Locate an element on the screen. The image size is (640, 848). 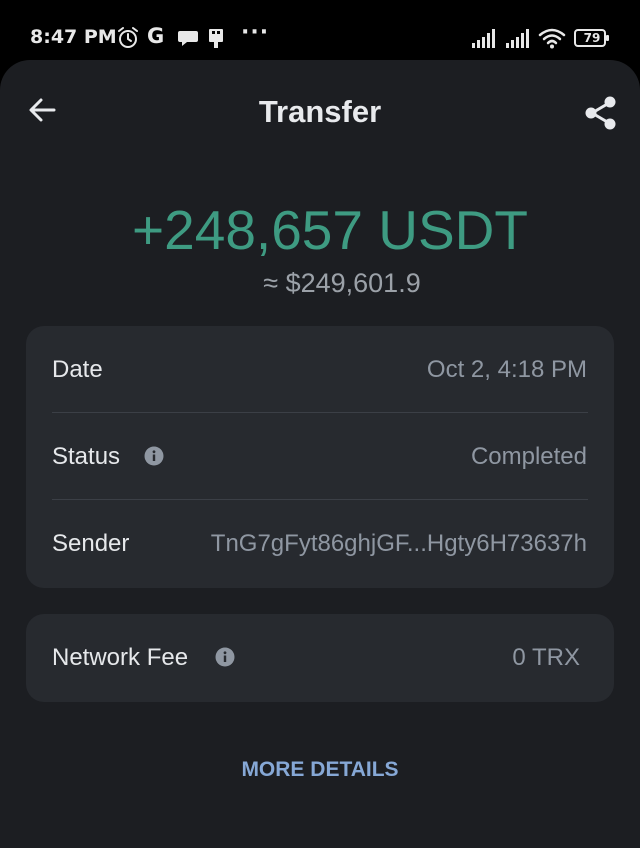
page-title: Transfer is located at coordinates (320, 111).